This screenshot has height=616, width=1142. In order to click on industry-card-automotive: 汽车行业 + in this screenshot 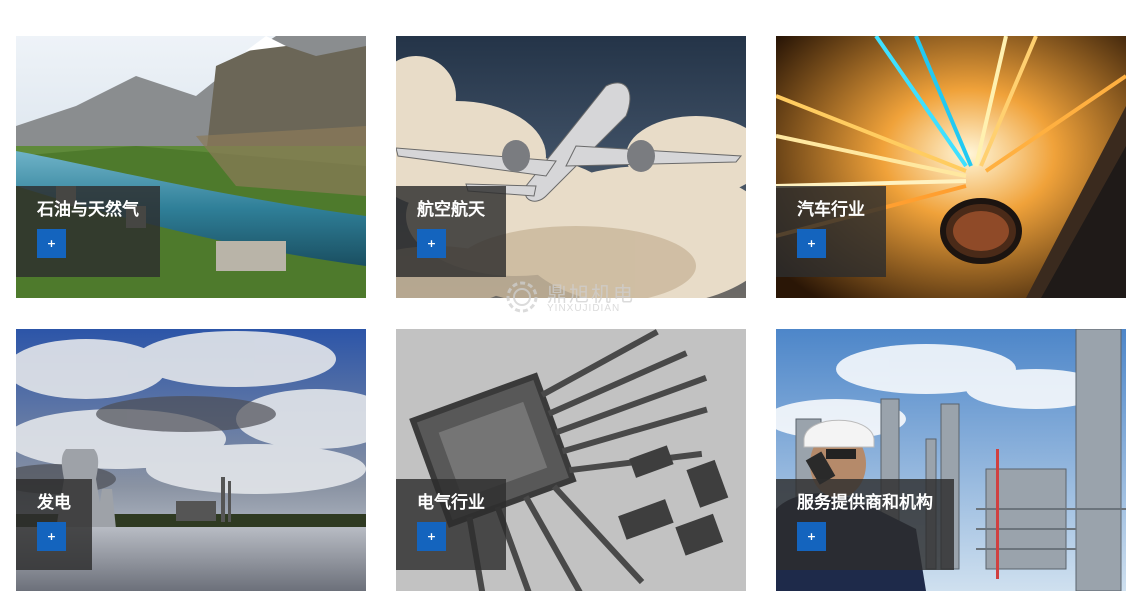, I will do `click(951, 167)`.